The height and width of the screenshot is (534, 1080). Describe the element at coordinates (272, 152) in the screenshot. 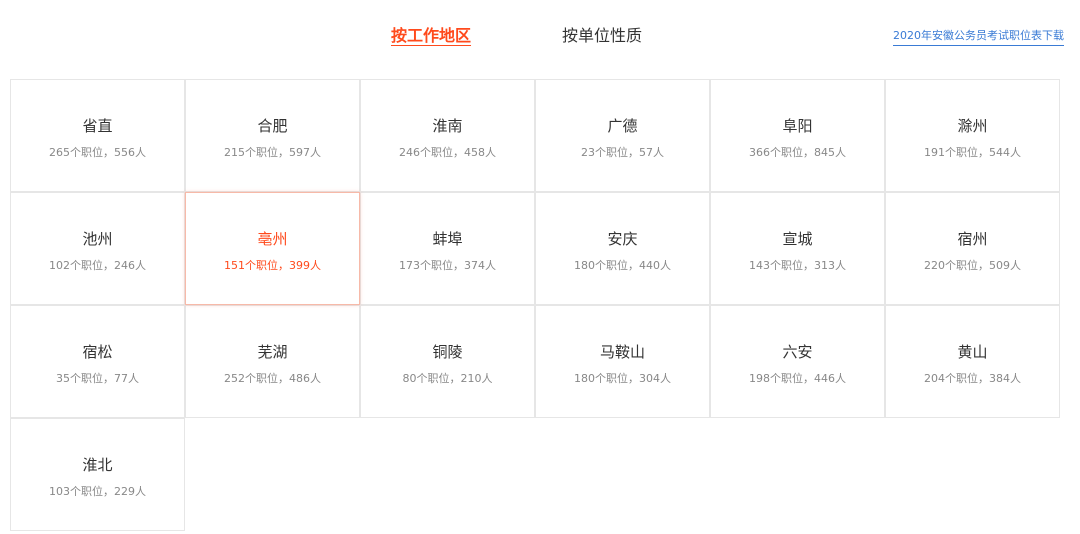

I see `region-stats: 215个职位，597人` at that location.